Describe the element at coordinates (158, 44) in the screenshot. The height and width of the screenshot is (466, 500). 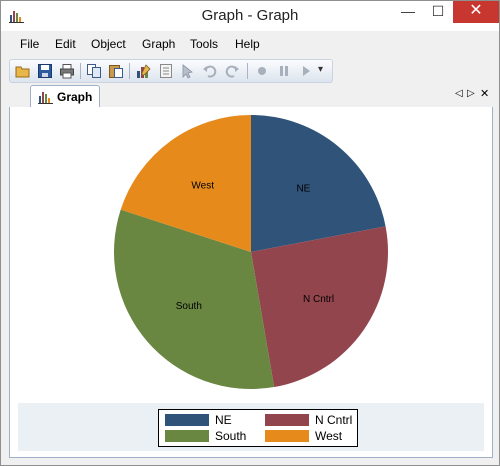
I see `menu-graph: Graph` at that location.